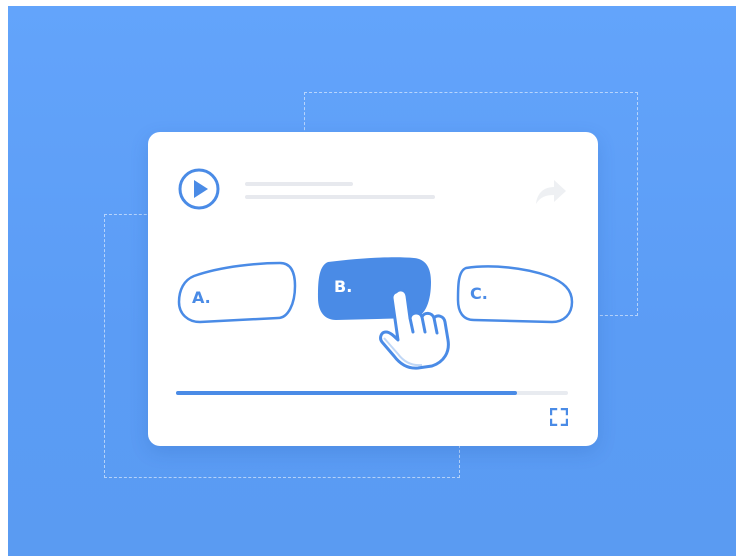  Describe the element at coordinates (201, 297) in the screenshot. I see `option-label: A.` at that location.